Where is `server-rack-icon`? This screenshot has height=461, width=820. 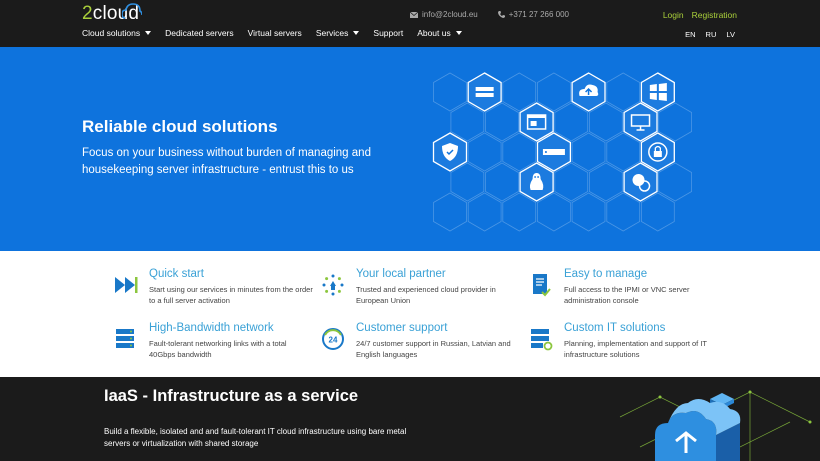 server-rack-icon is located at coordinates (554, 152).